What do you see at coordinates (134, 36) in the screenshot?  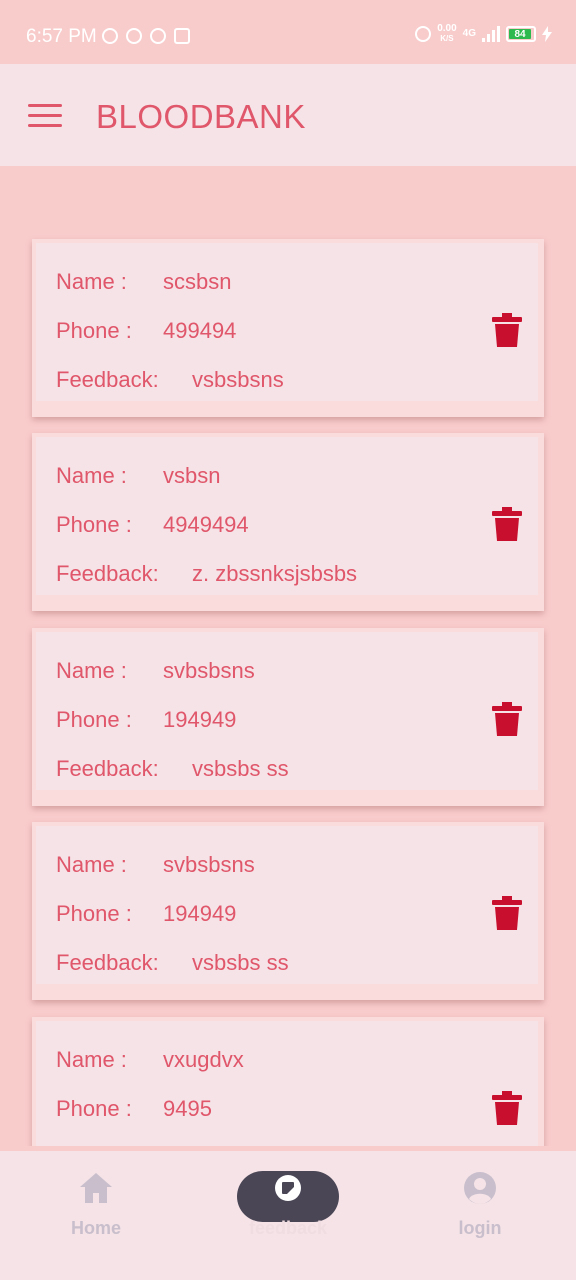 I see `messenger-icon` at bounding box center [134, 36].